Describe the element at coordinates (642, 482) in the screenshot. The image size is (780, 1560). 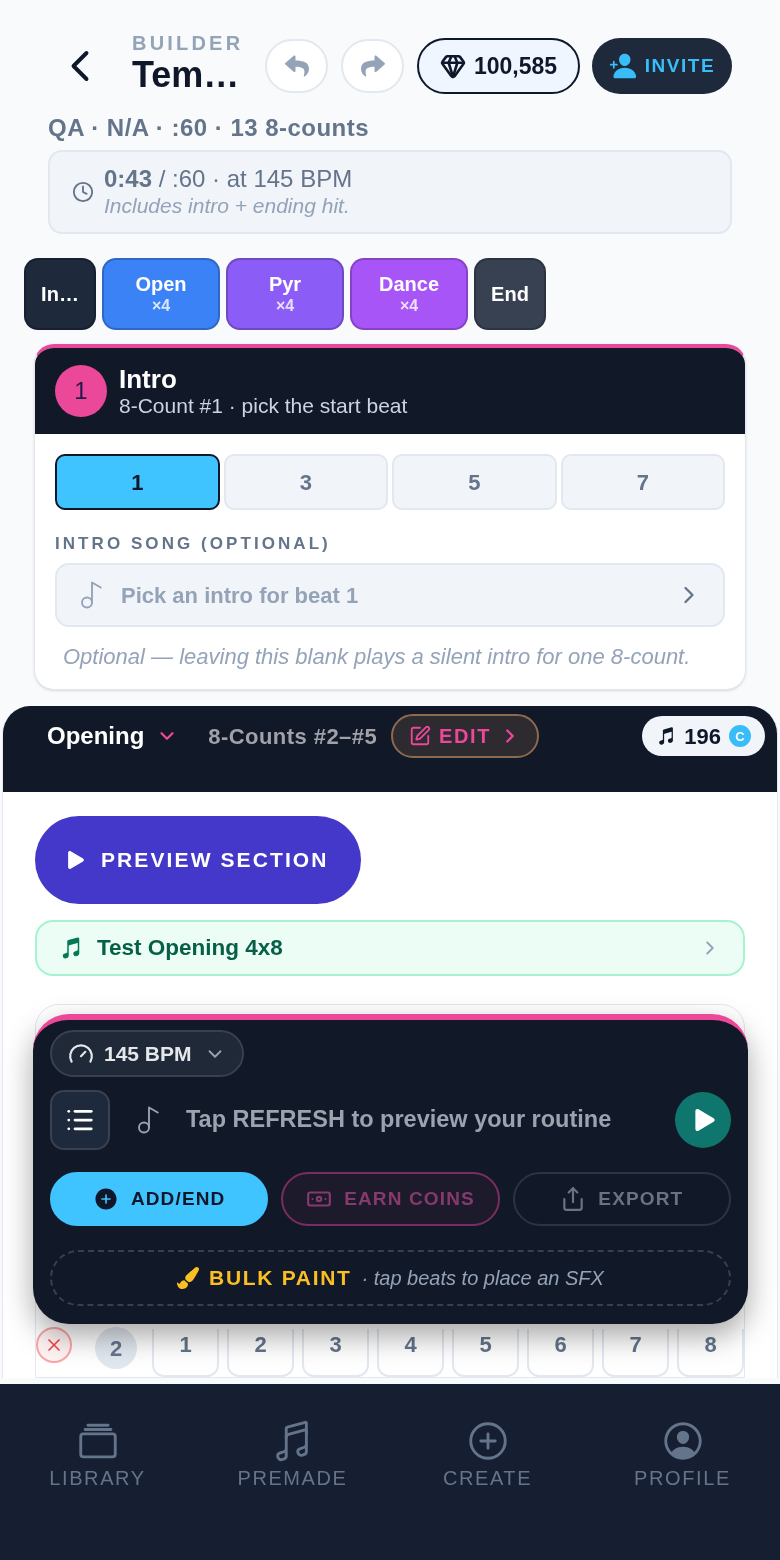
I see `start-beat-option: 7` at that location.